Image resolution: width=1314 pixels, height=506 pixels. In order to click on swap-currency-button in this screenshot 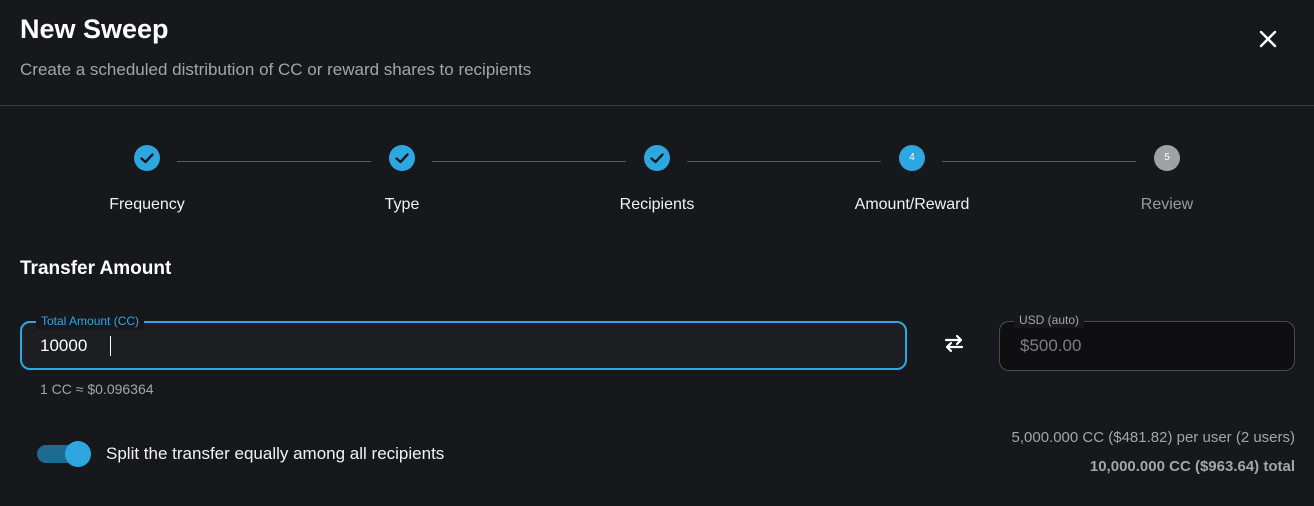, I will do `click(954, 343)`.